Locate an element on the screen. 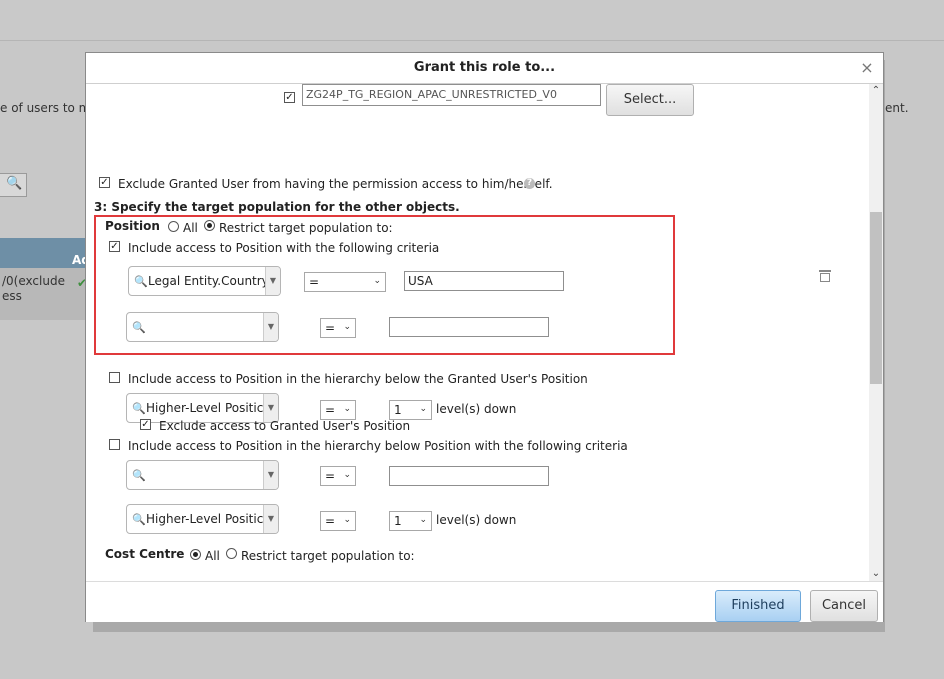 This screenshot has height=679, width=944. hierarchy-criteria-field-combo-2: 🔍 Higher-Level Positic ▼ is located at coordinates (202, 519).